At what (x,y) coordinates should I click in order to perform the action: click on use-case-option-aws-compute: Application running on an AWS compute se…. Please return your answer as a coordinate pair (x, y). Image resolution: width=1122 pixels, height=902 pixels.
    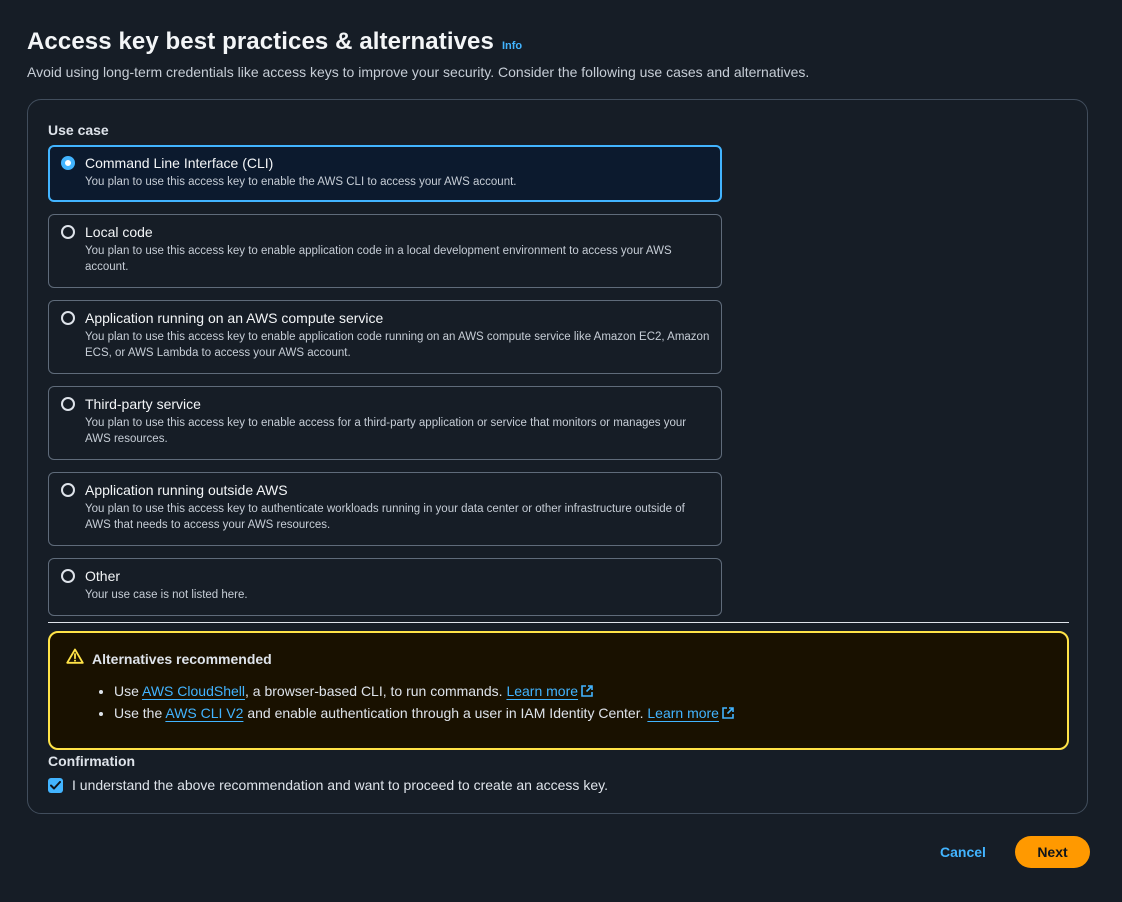
    Looking at the image, I should click on (385, 337).